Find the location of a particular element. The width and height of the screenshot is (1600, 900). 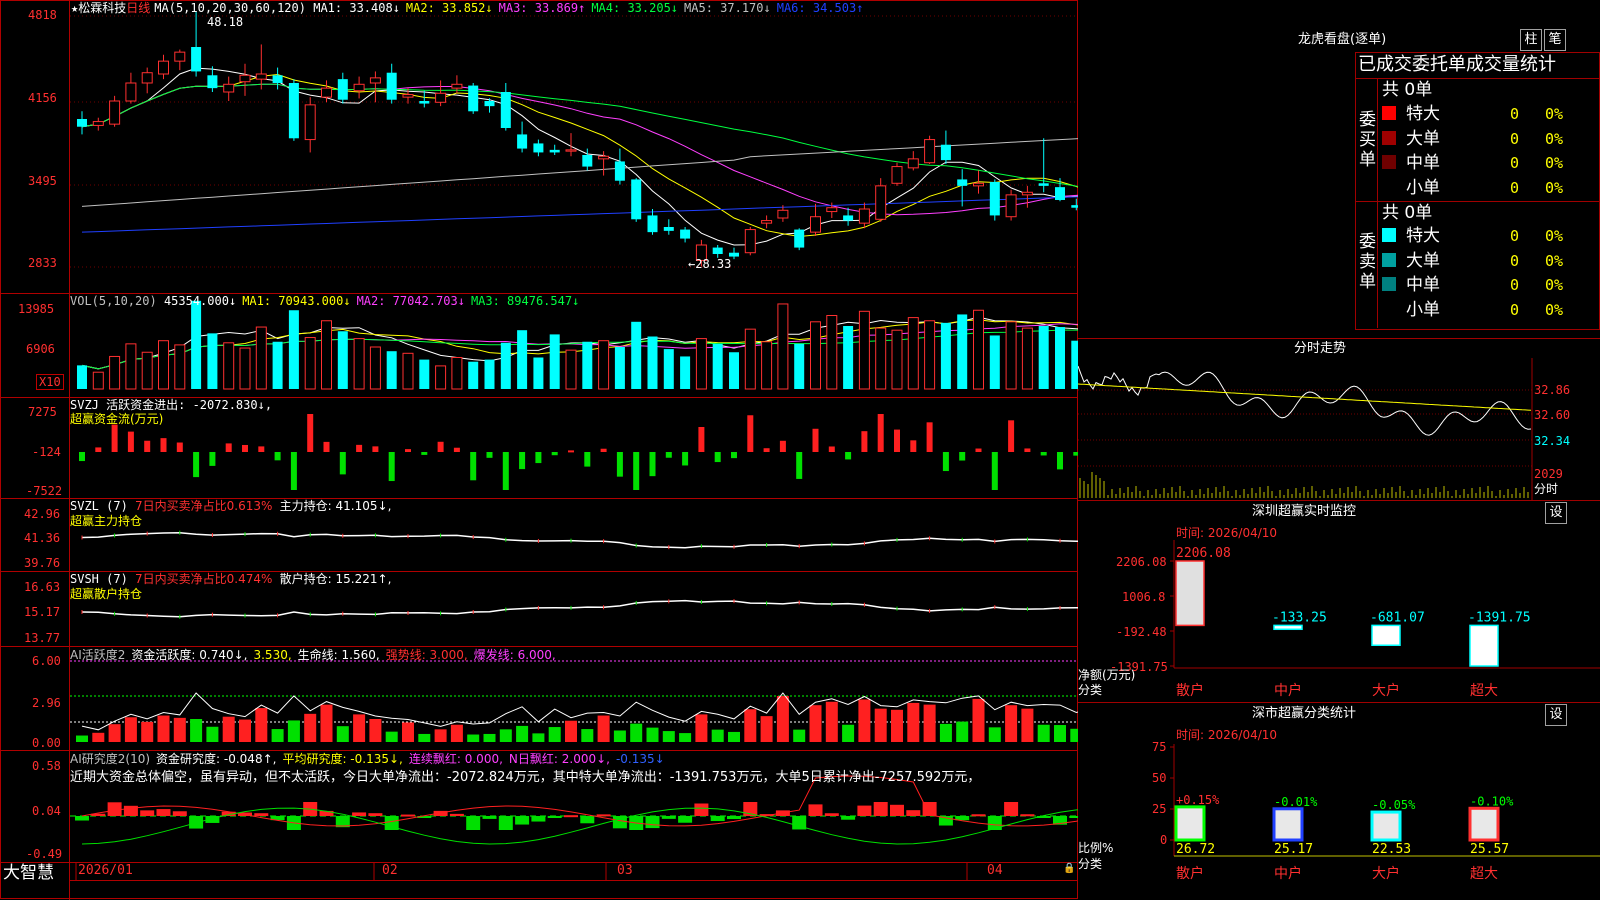

tab-bar-view: 柱 is located at coordinates (1531, 40).